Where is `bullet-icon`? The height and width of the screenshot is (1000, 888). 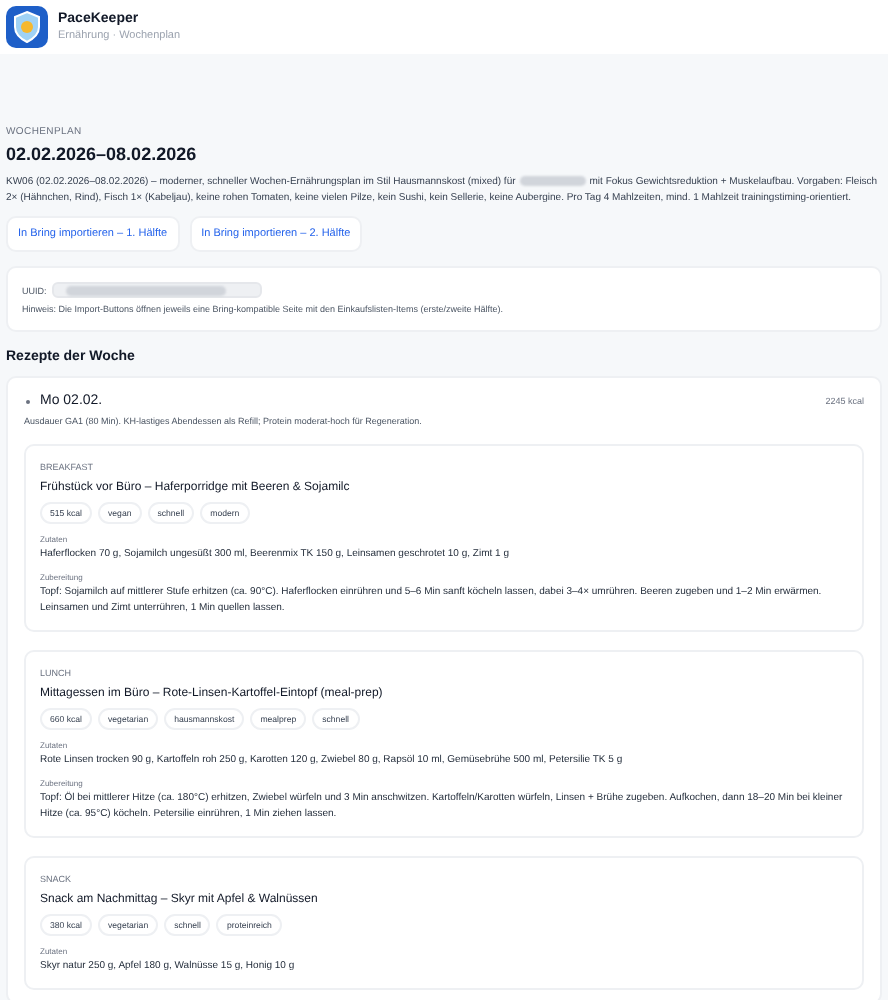
bullet-icon is located at coordinates (28, 401).